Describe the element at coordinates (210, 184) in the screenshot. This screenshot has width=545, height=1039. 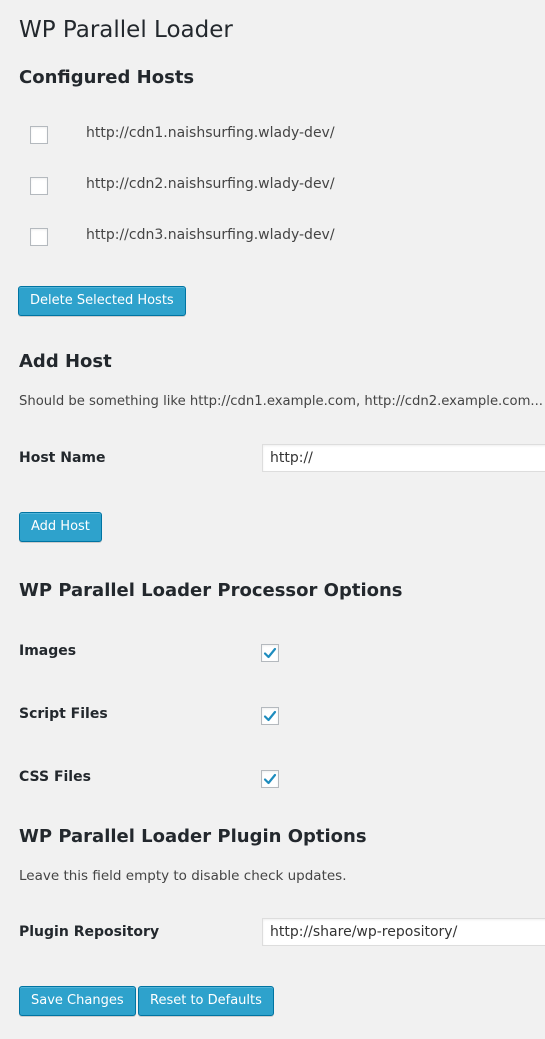
I see `host-url-2: http://cdn2.naishsurfing.wlady-dev/` at that location.